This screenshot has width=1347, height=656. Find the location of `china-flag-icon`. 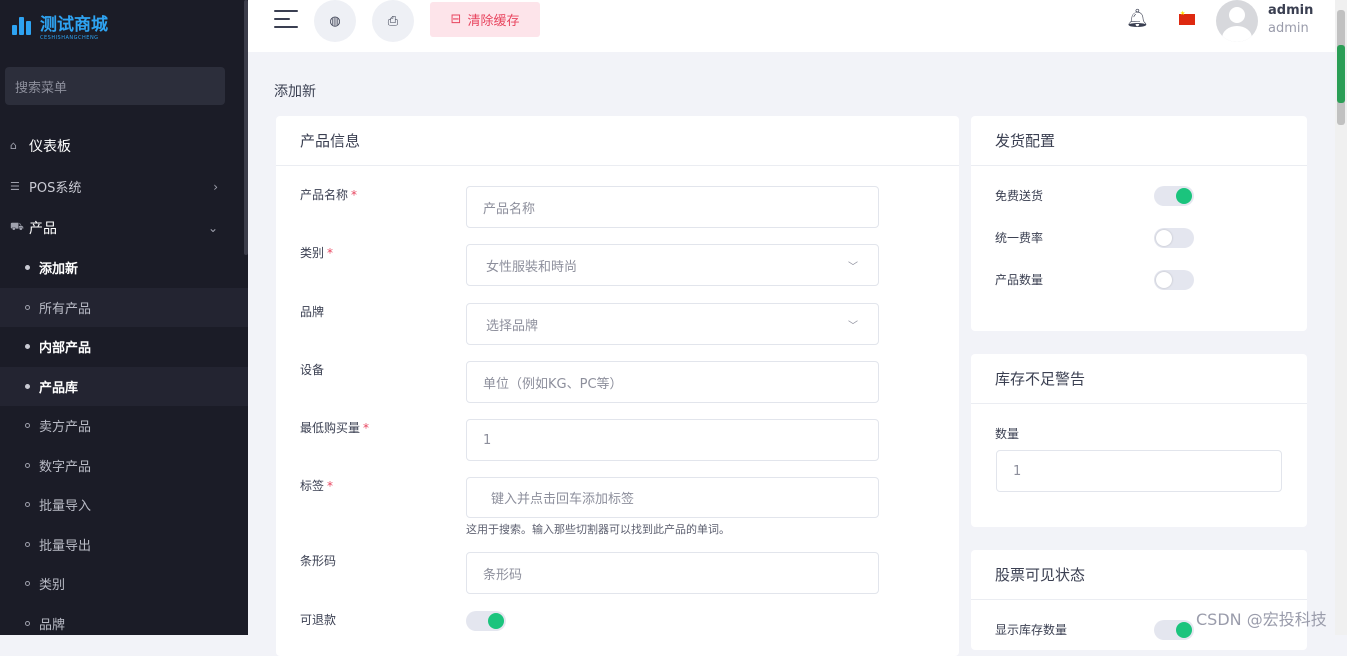

china-flag-icon is located at coordinates (1187, 17).